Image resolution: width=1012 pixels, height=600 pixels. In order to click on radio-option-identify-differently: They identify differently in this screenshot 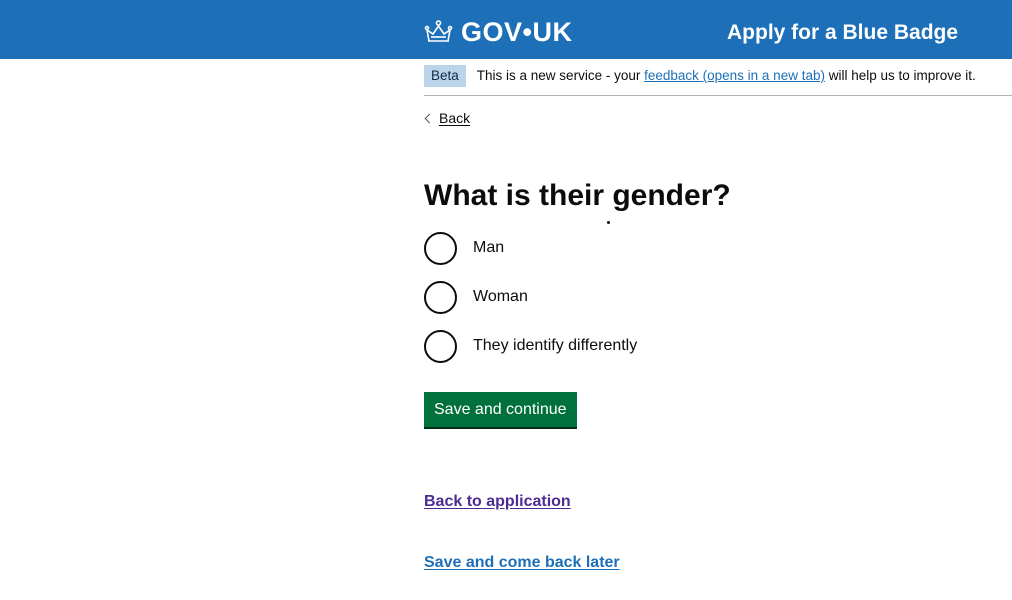, I will do `click(530, 346)`.